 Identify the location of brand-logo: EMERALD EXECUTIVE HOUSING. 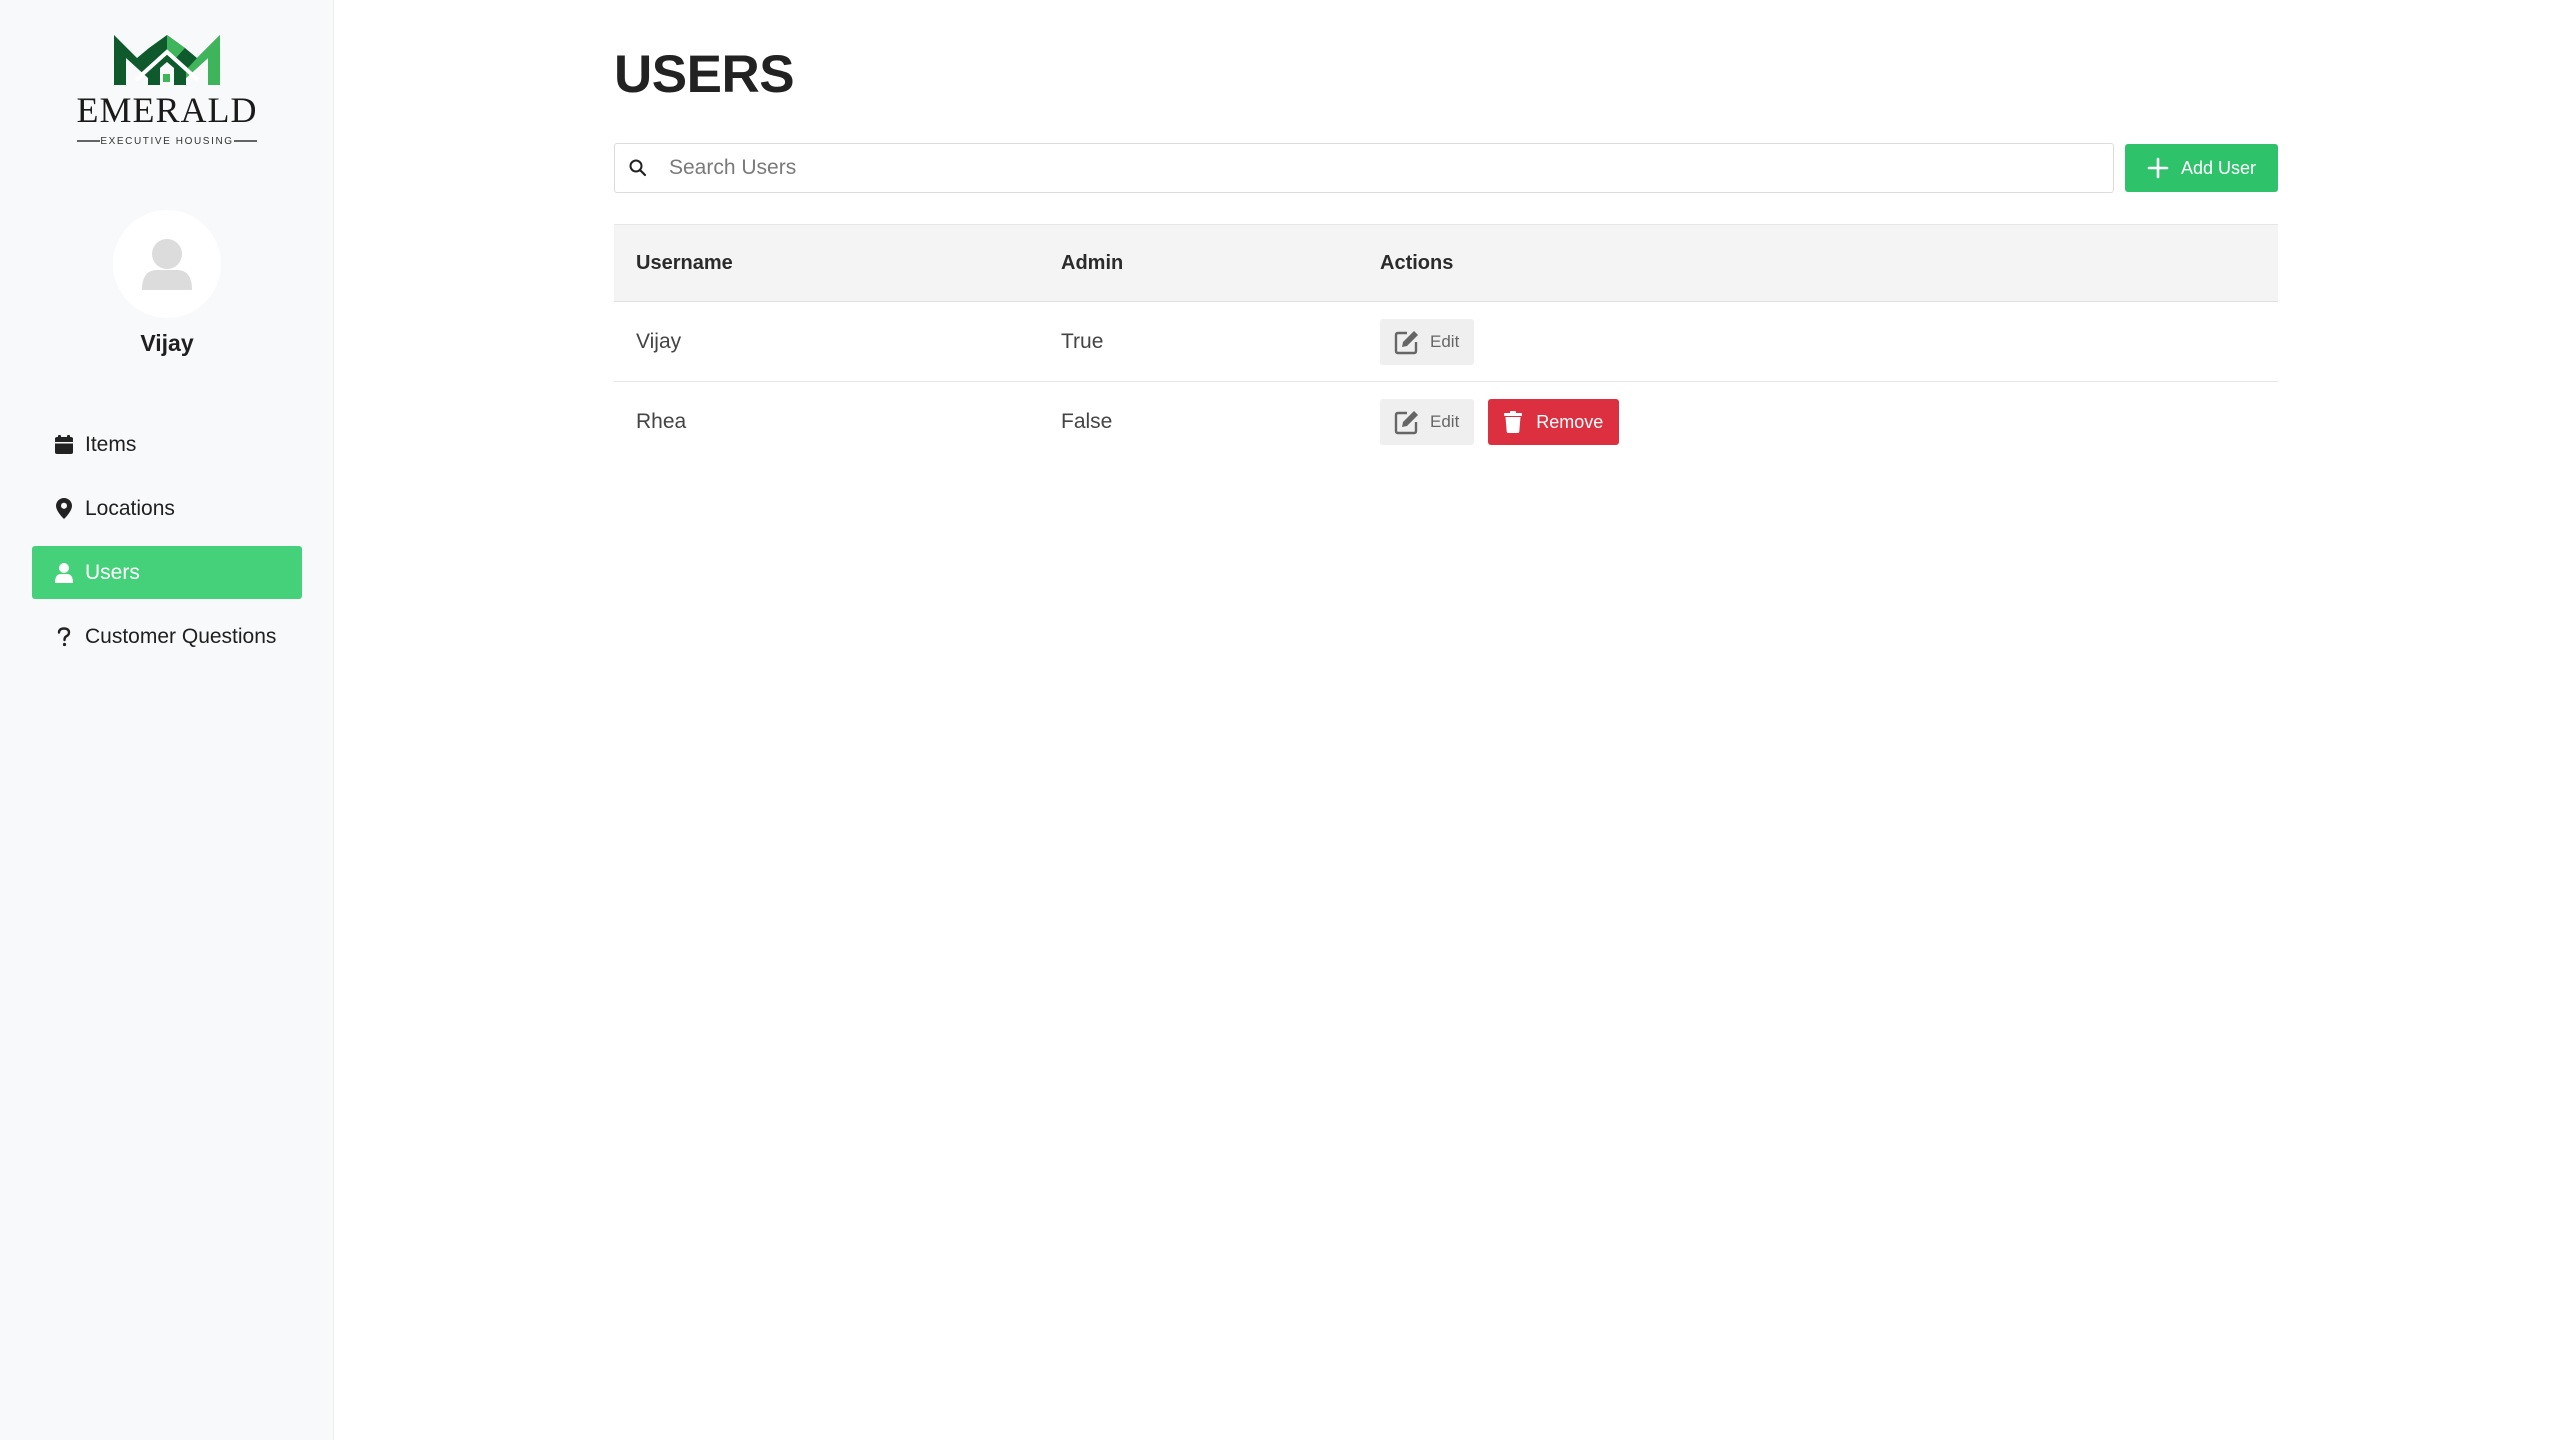
(167, 89).